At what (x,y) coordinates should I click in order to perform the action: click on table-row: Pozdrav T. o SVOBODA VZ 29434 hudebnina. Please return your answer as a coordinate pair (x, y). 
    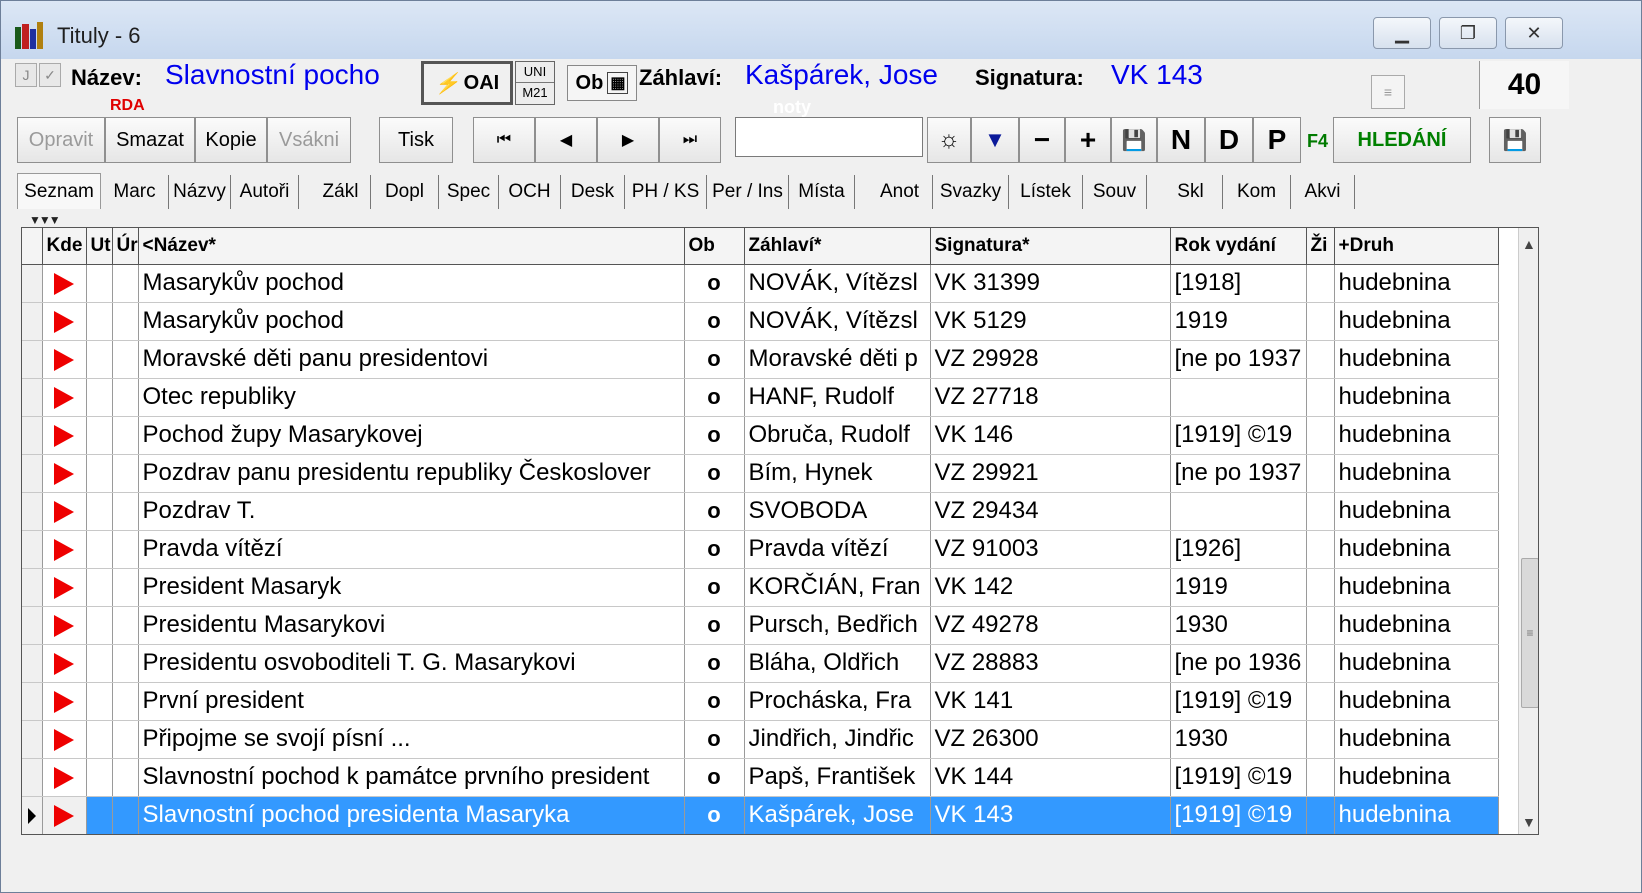
    Looking at the image, I should click on (760, 511).